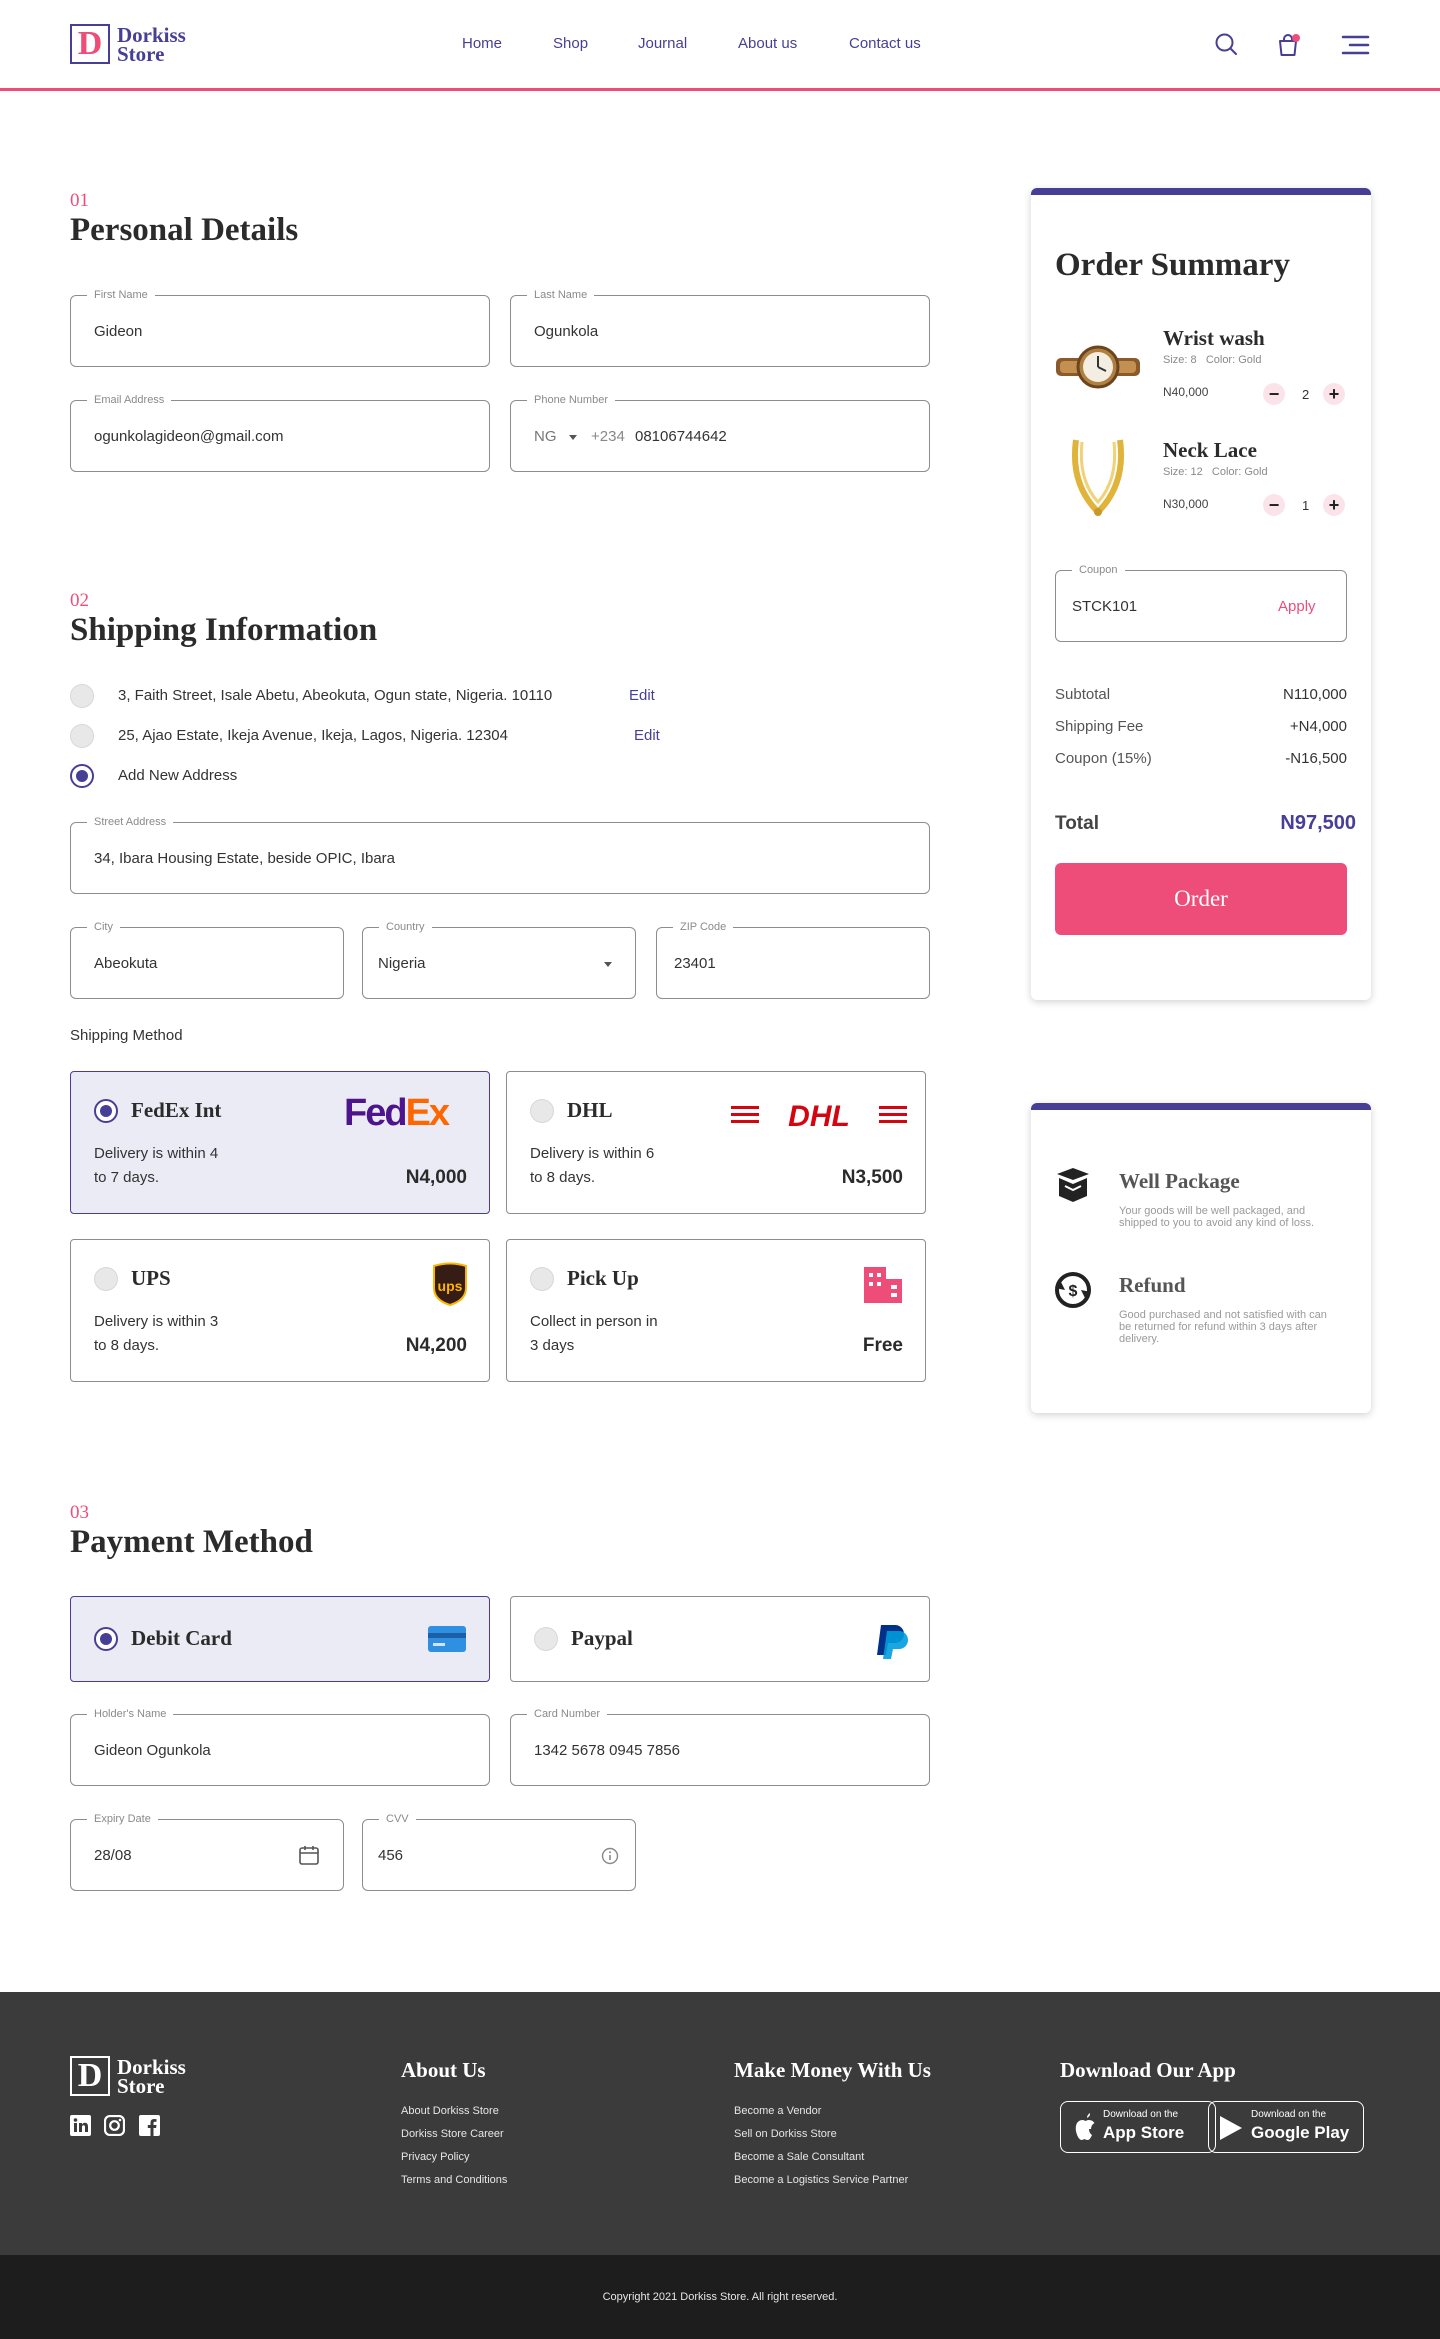 The height and width of the screenshot is (2339, 1440). I want to click on coupon-field: Coupon STCK101 Apply, so click(1201, 602).